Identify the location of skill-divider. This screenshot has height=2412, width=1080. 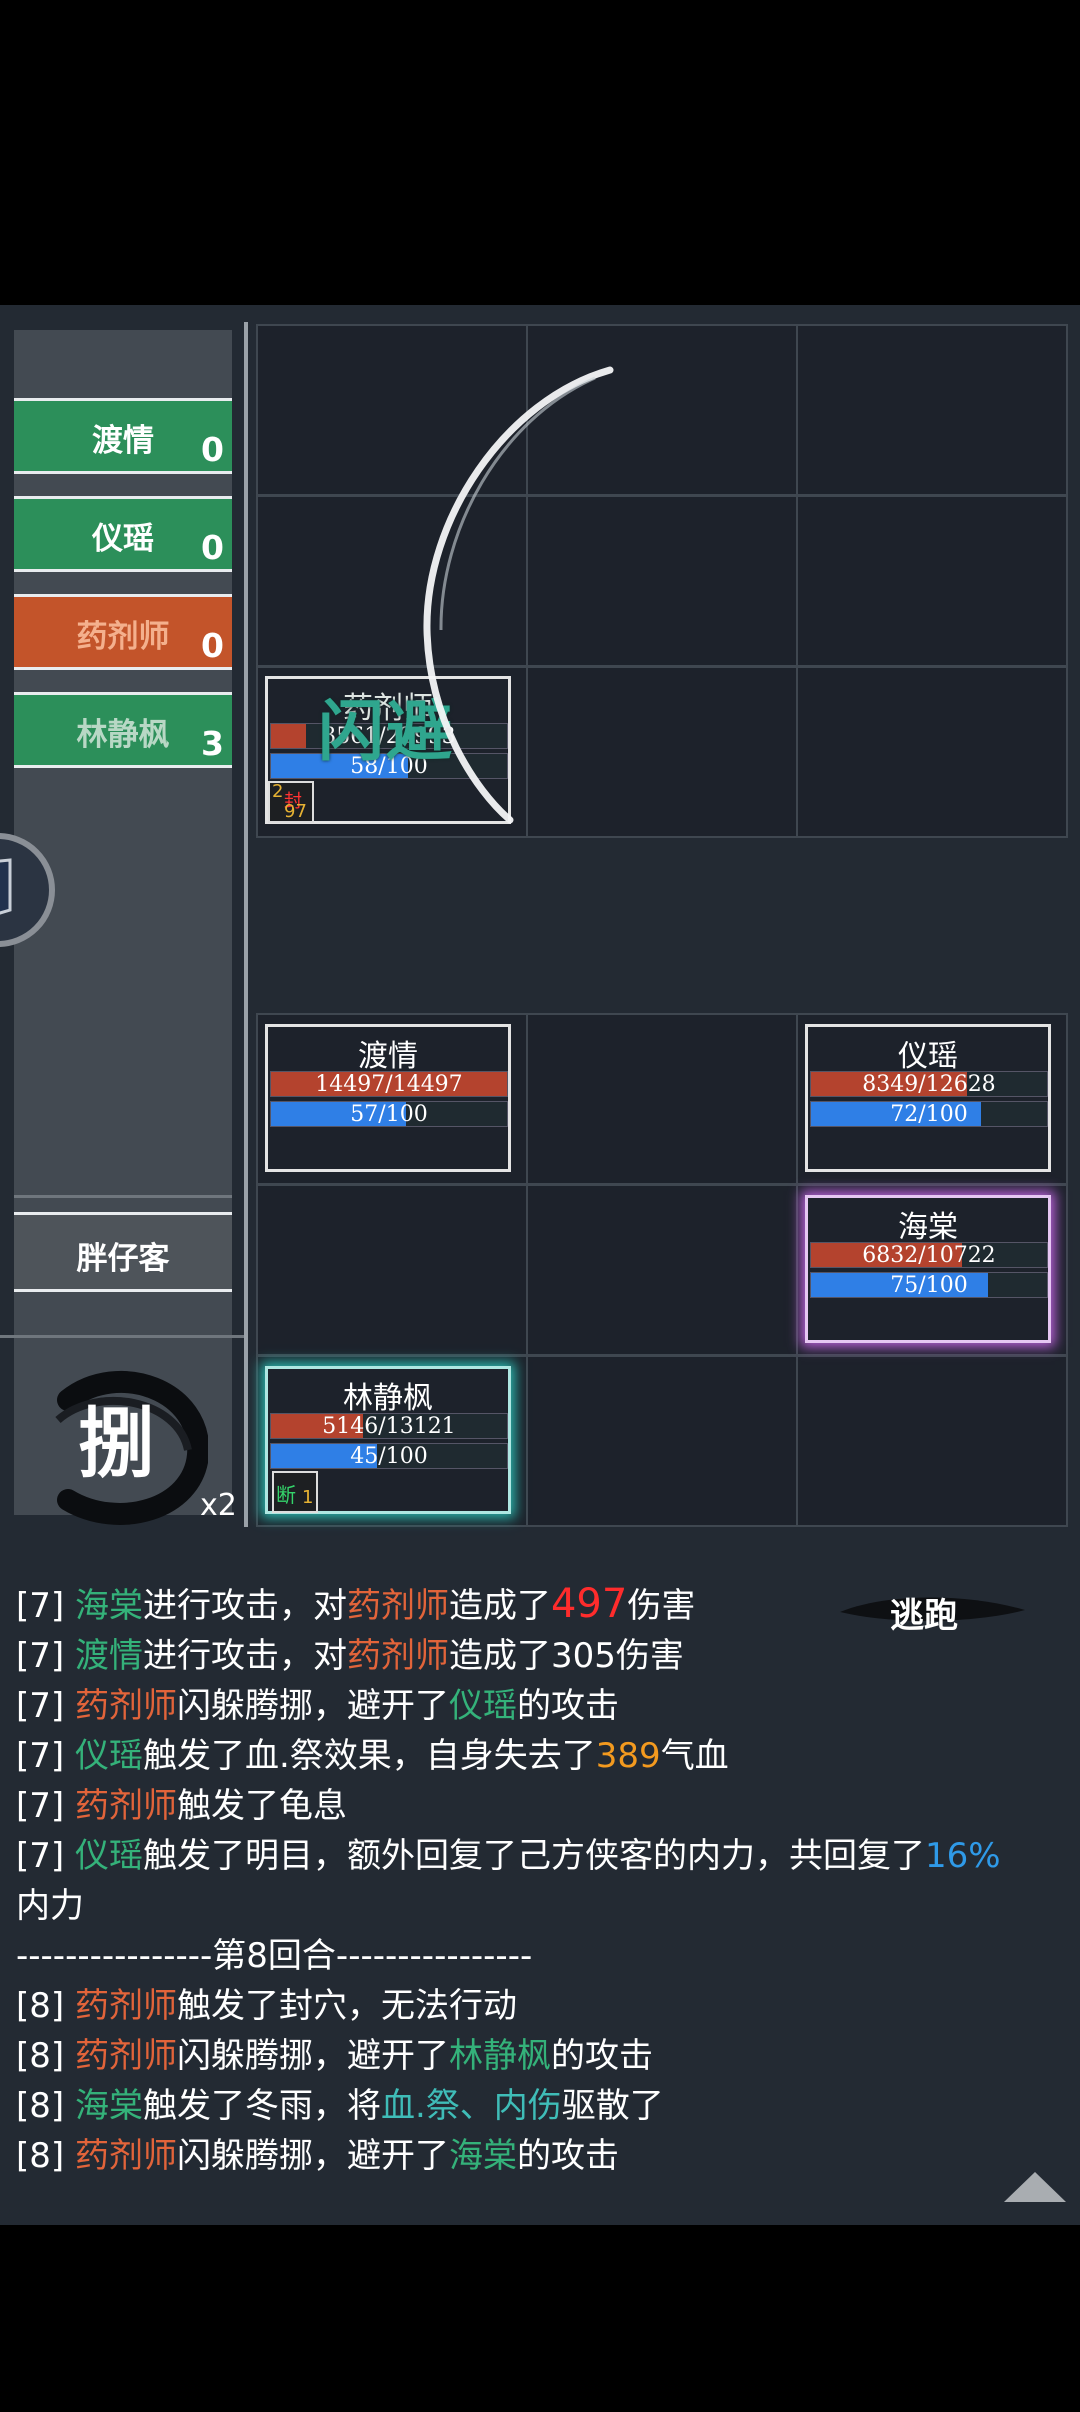
(122, 1336).